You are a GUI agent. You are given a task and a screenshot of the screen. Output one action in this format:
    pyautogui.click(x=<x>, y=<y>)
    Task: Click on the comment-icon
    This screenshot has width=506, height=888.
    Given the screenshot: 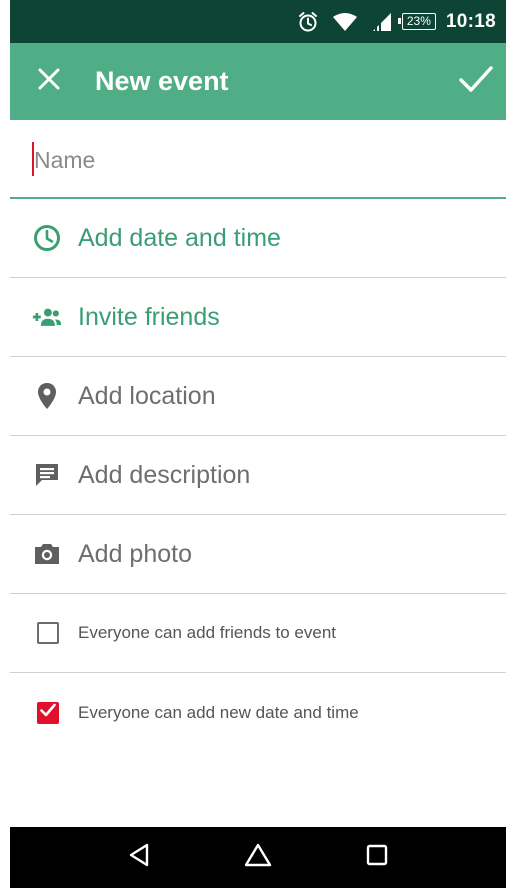 What is the action you would take?
    pyautogui.click(x=47, y=475)
    